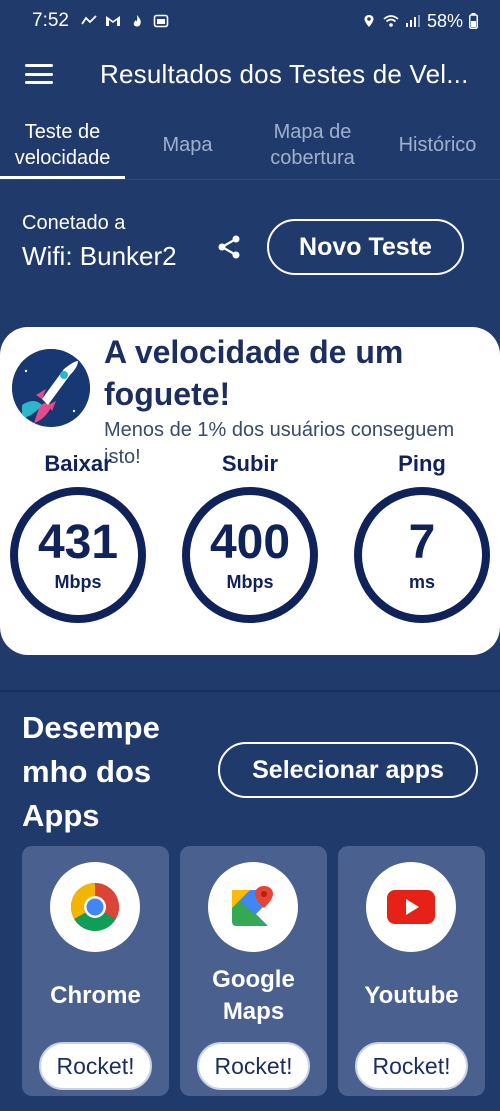 The height and width of the screenshot is (1111, 500). Describe the element at coordinates (422, 542) in the screenshot. I see `ping-value: 7` at that location.